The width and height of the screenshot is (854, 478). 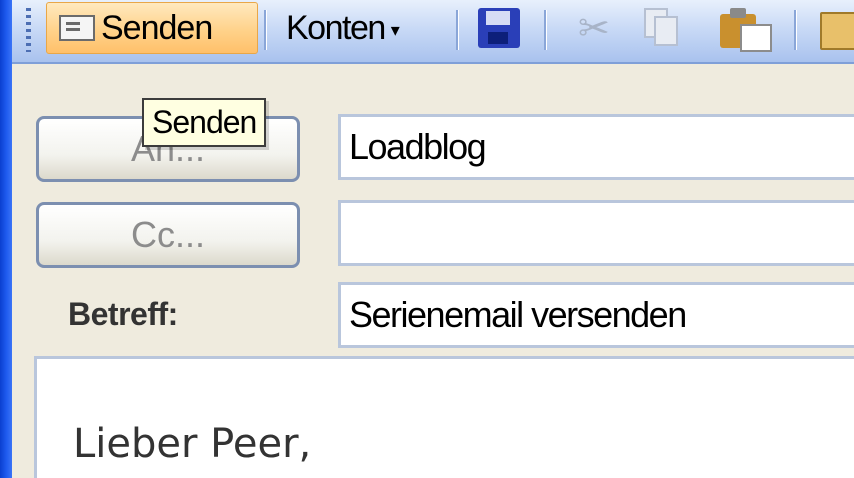 What do you see at coordinates (499, 28) in the screenshot?
I see `save-icon` at bounding box center [499, 28].